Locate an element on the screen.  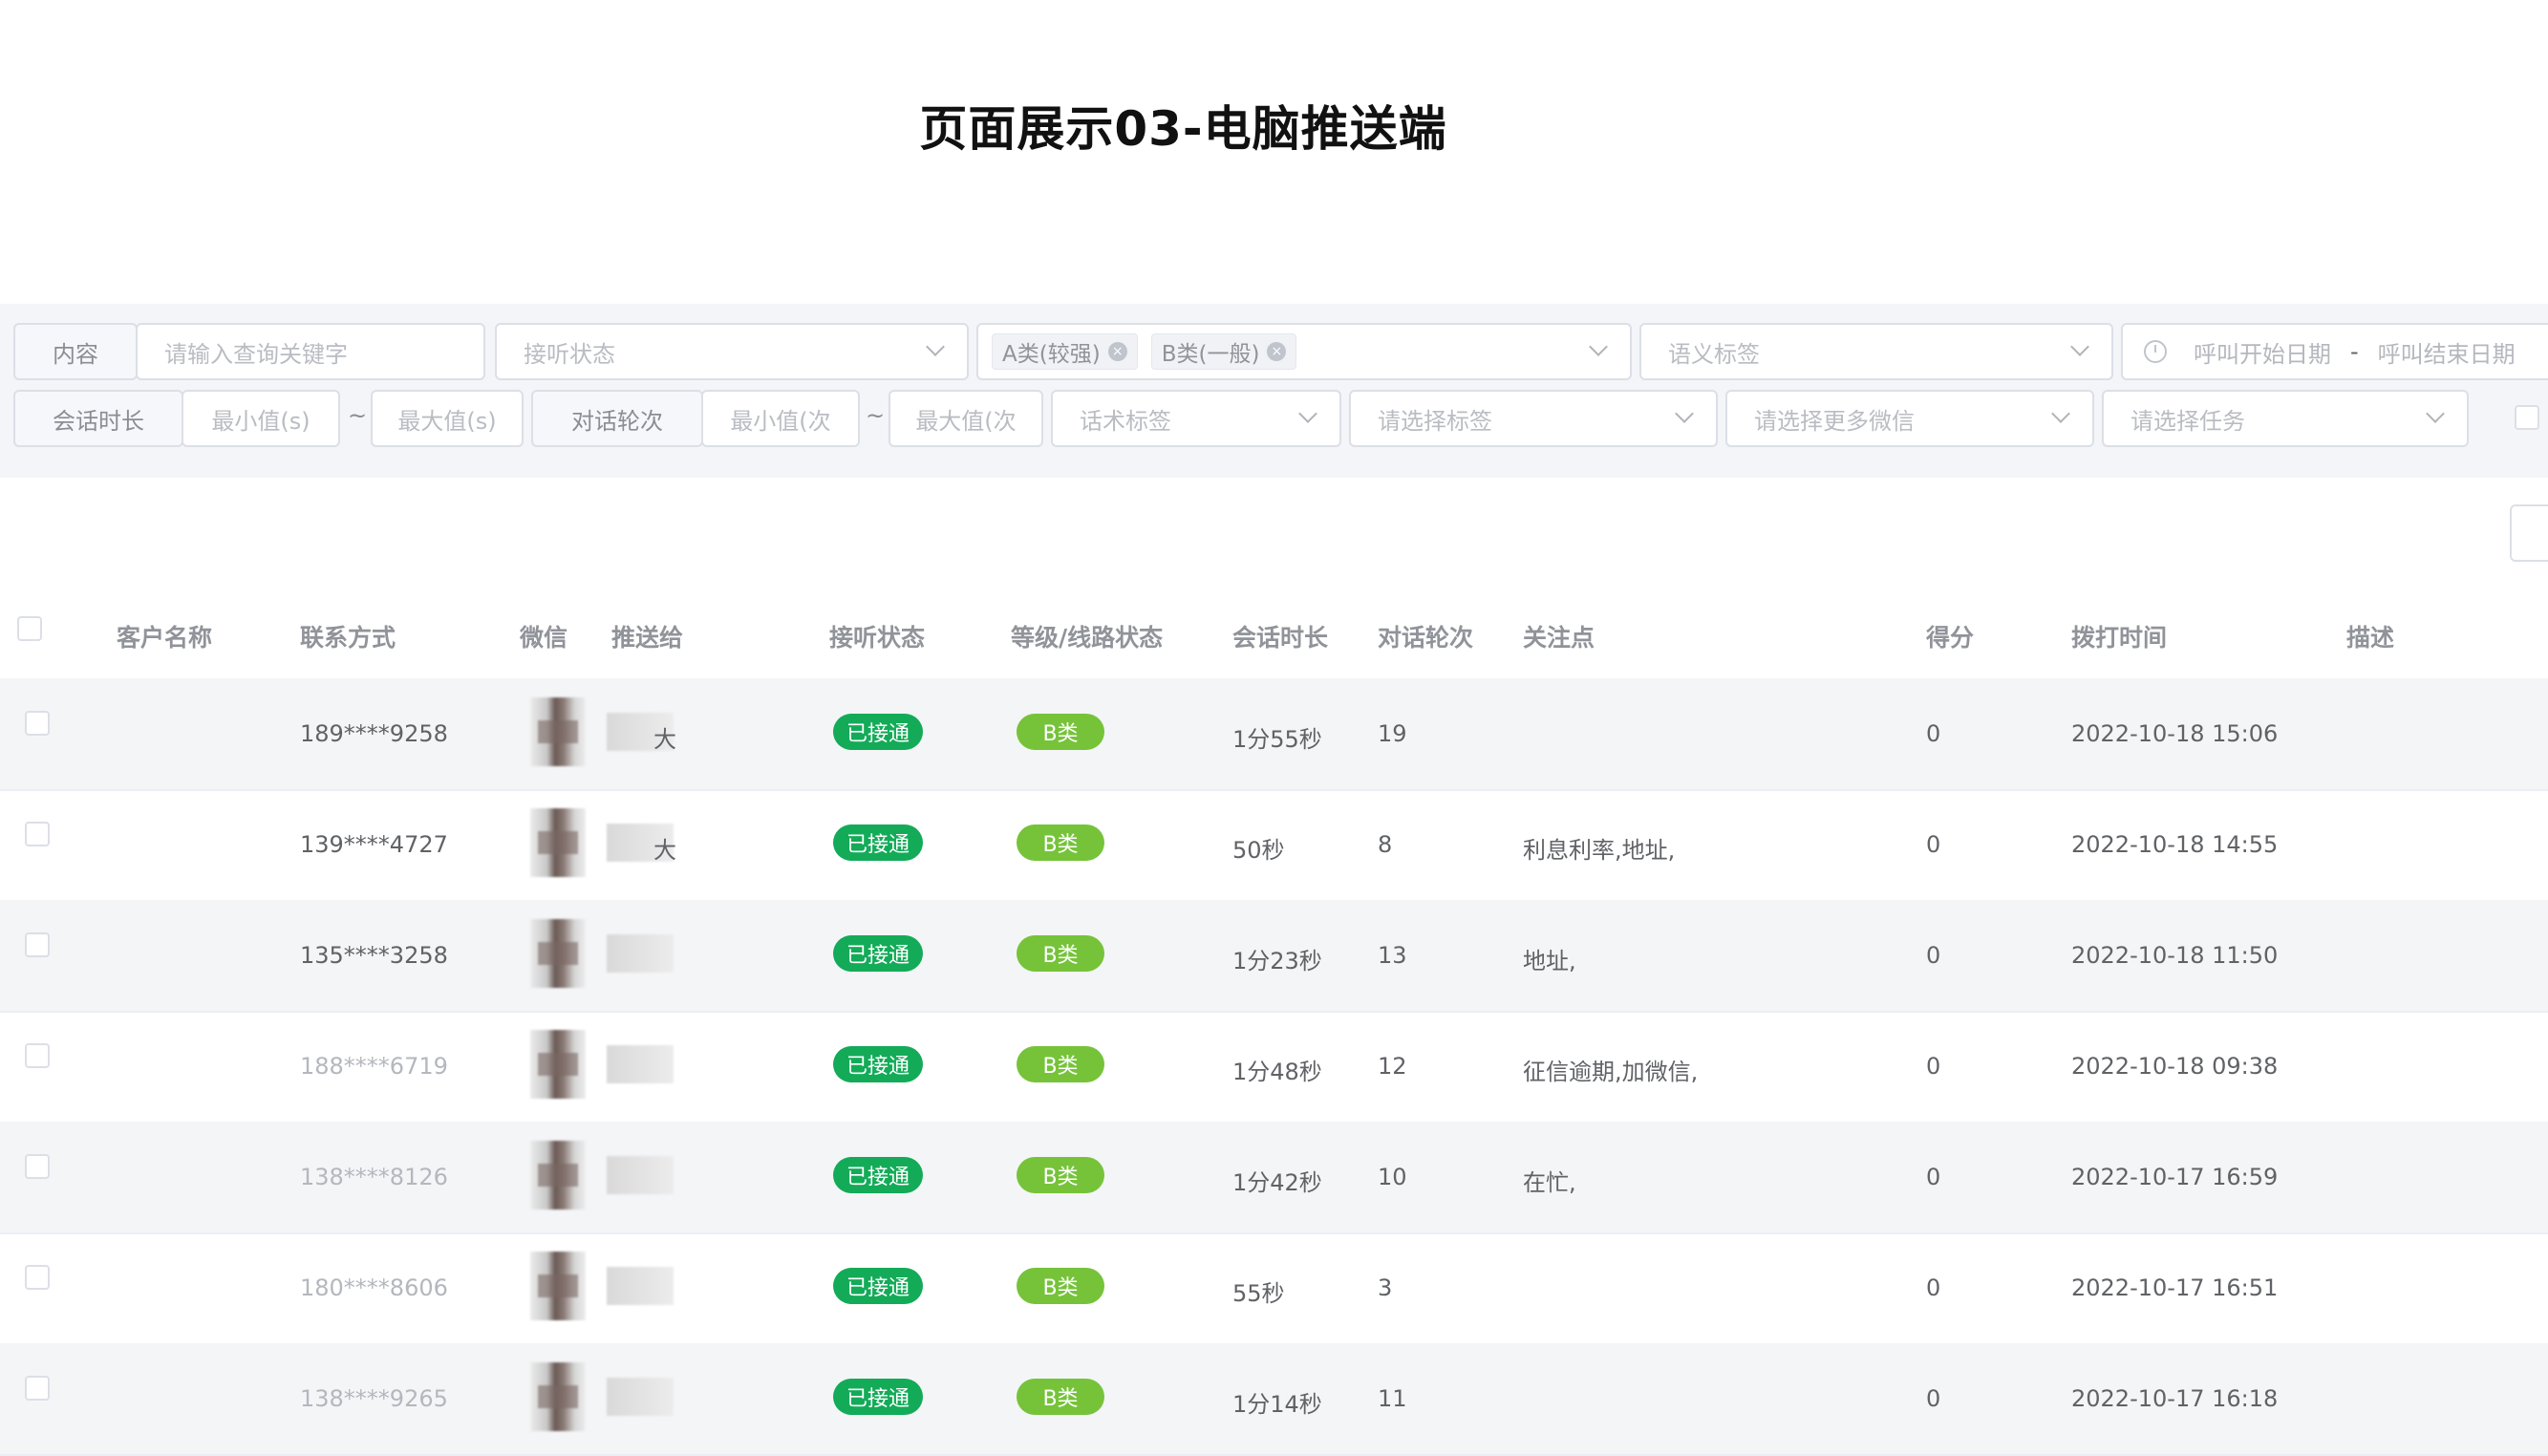
header-pushed-to: 推送给 is located at coordinates (647, 638).